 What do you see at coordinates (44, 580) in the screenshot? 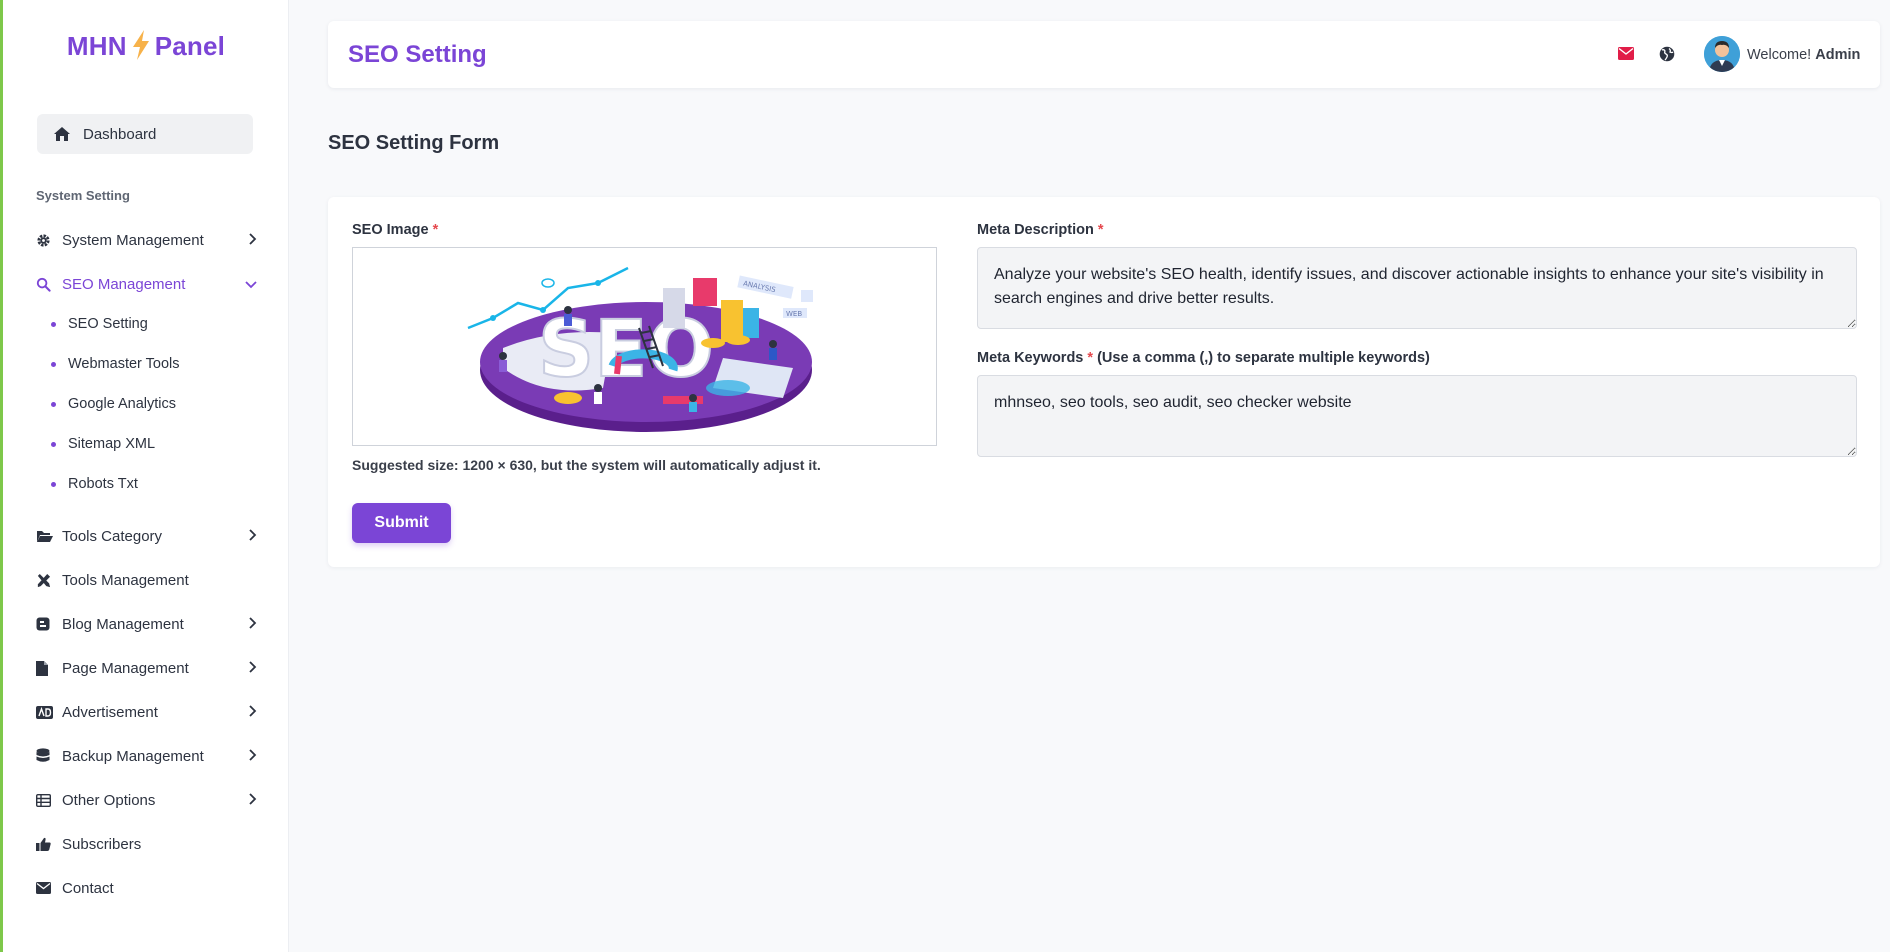
I see `tools-icon` at bounding box center [44, 580].